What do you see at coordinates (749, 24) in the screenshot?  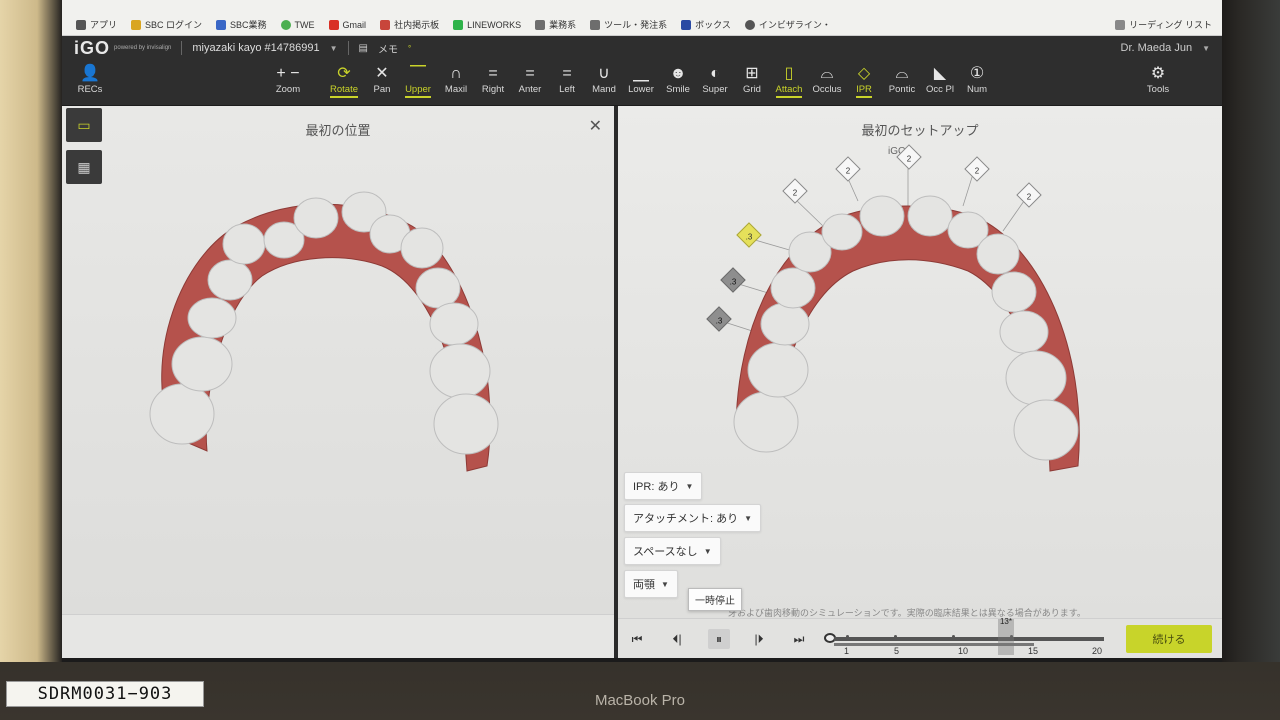 I see `invisalign-icon` at bounding box center [749, 24].